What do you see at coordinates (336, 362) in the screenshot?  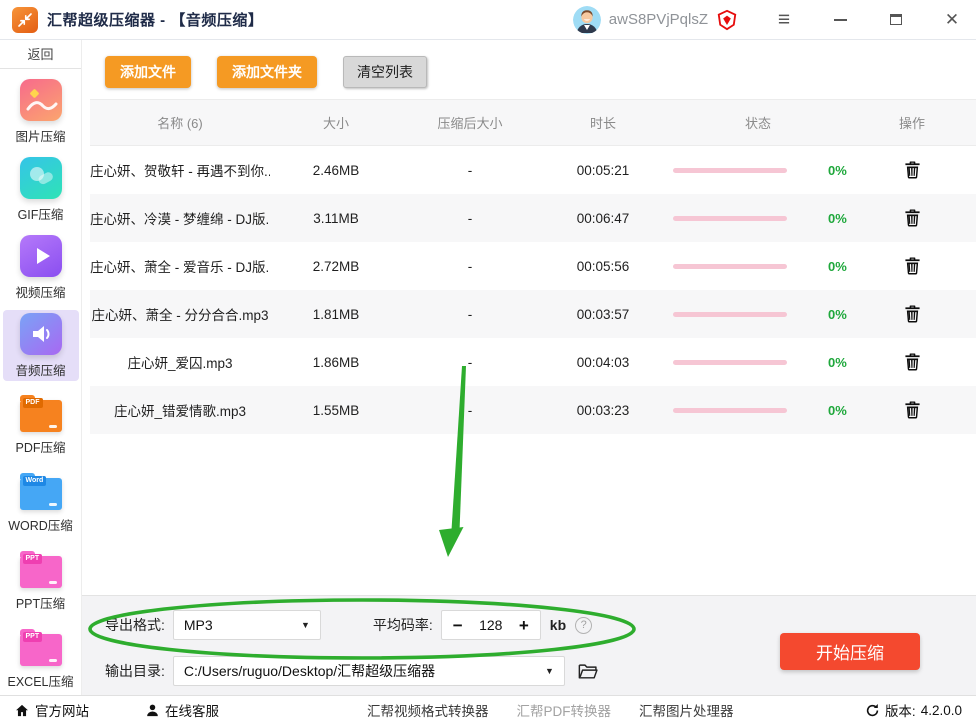 I see `file-size: 1.86MB` at bounding box center [336, 362].